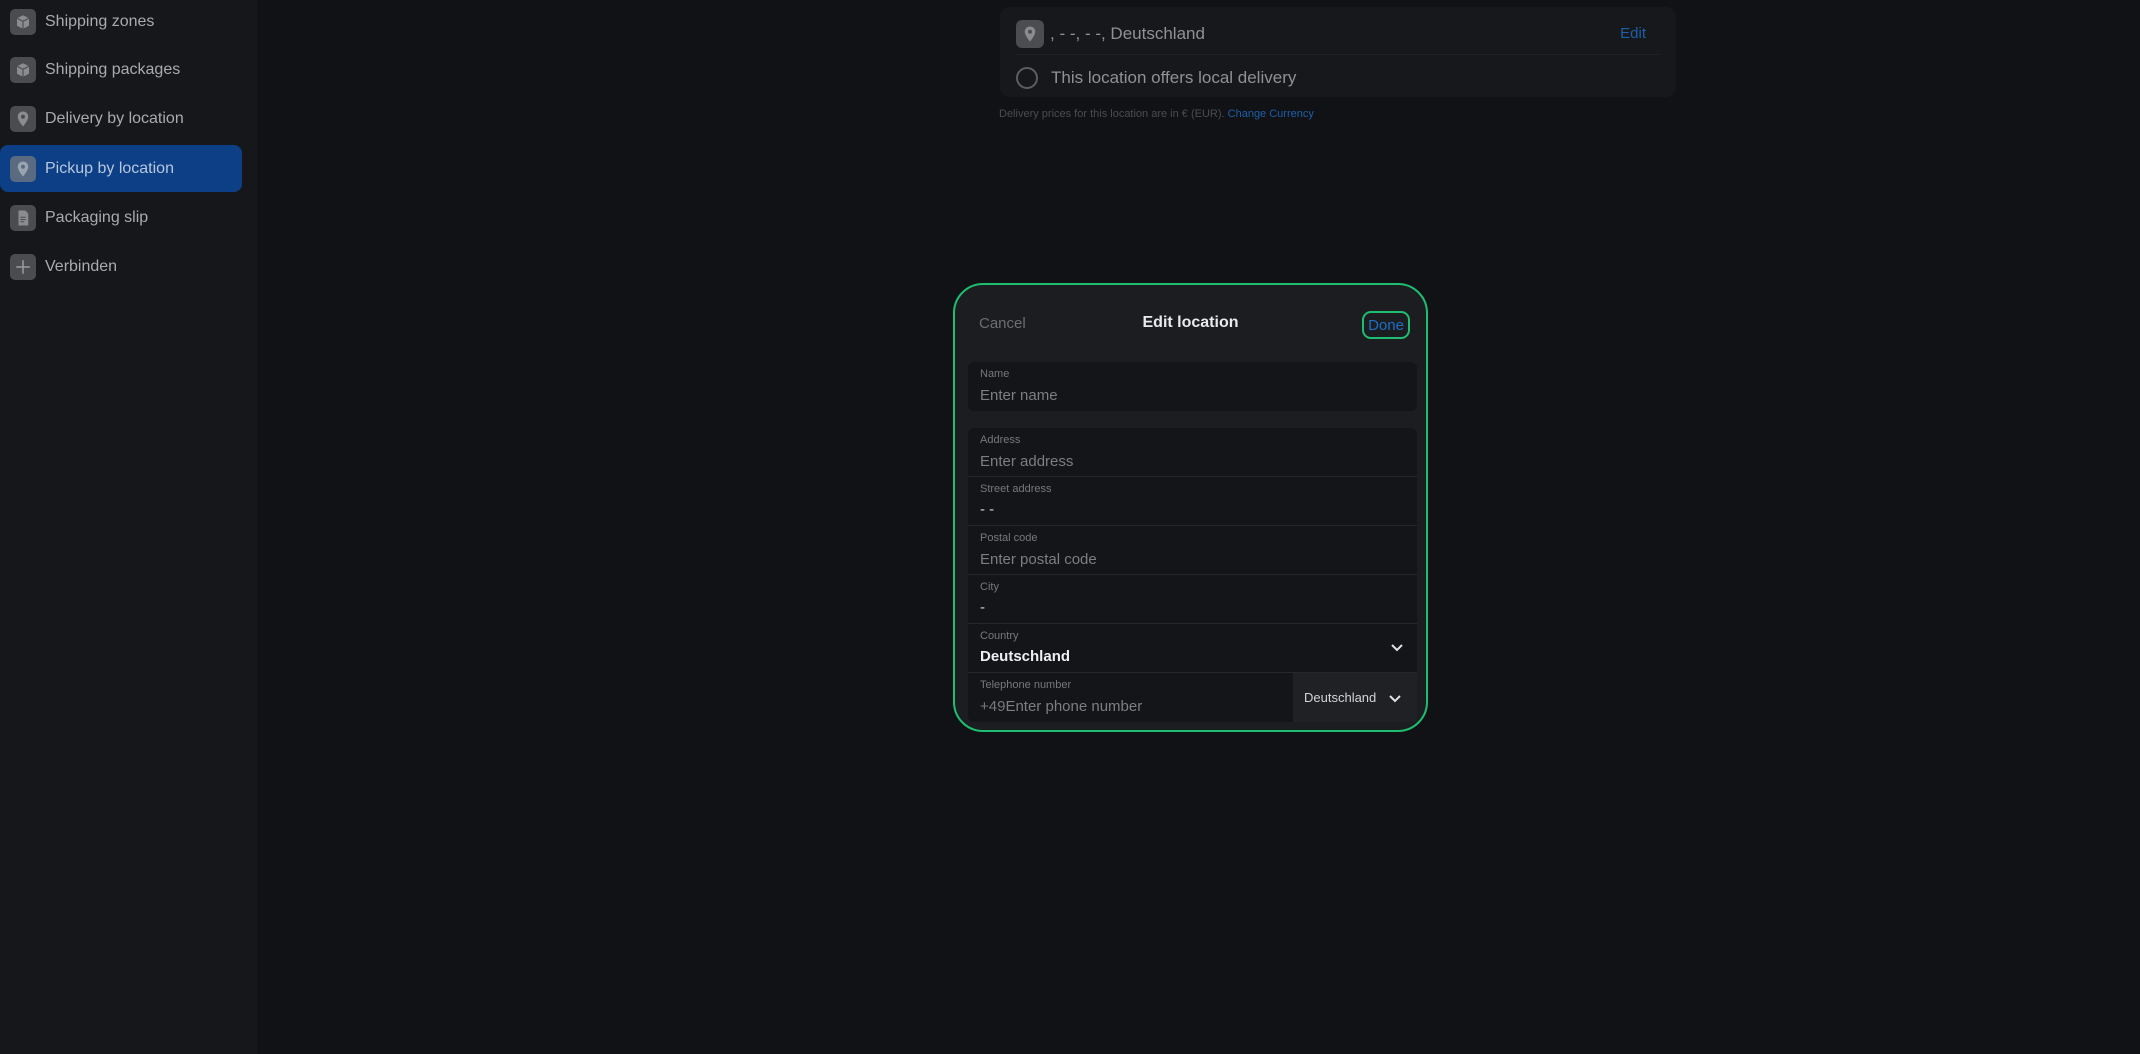 The height and width of the screenshot is (1054, 2140). I want to click on sidebar-item-packaging-slip: Packaging slip, so click(121, 217).